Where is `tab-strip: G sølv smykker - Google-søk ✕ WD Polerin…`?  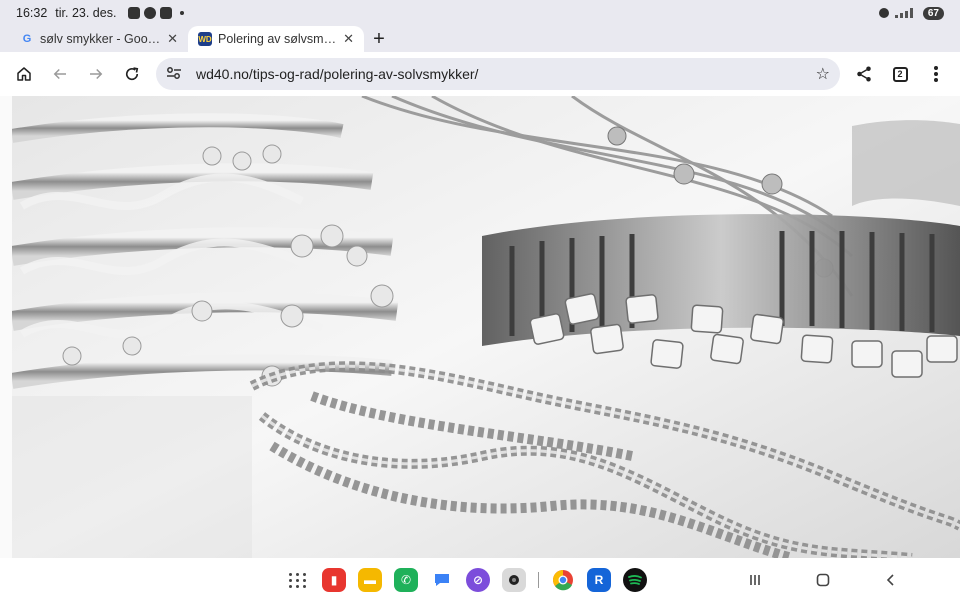
tab-strip: G sølv smykker - Google-søk ✕ WD Polerin… is located at coordinates (480, 39).